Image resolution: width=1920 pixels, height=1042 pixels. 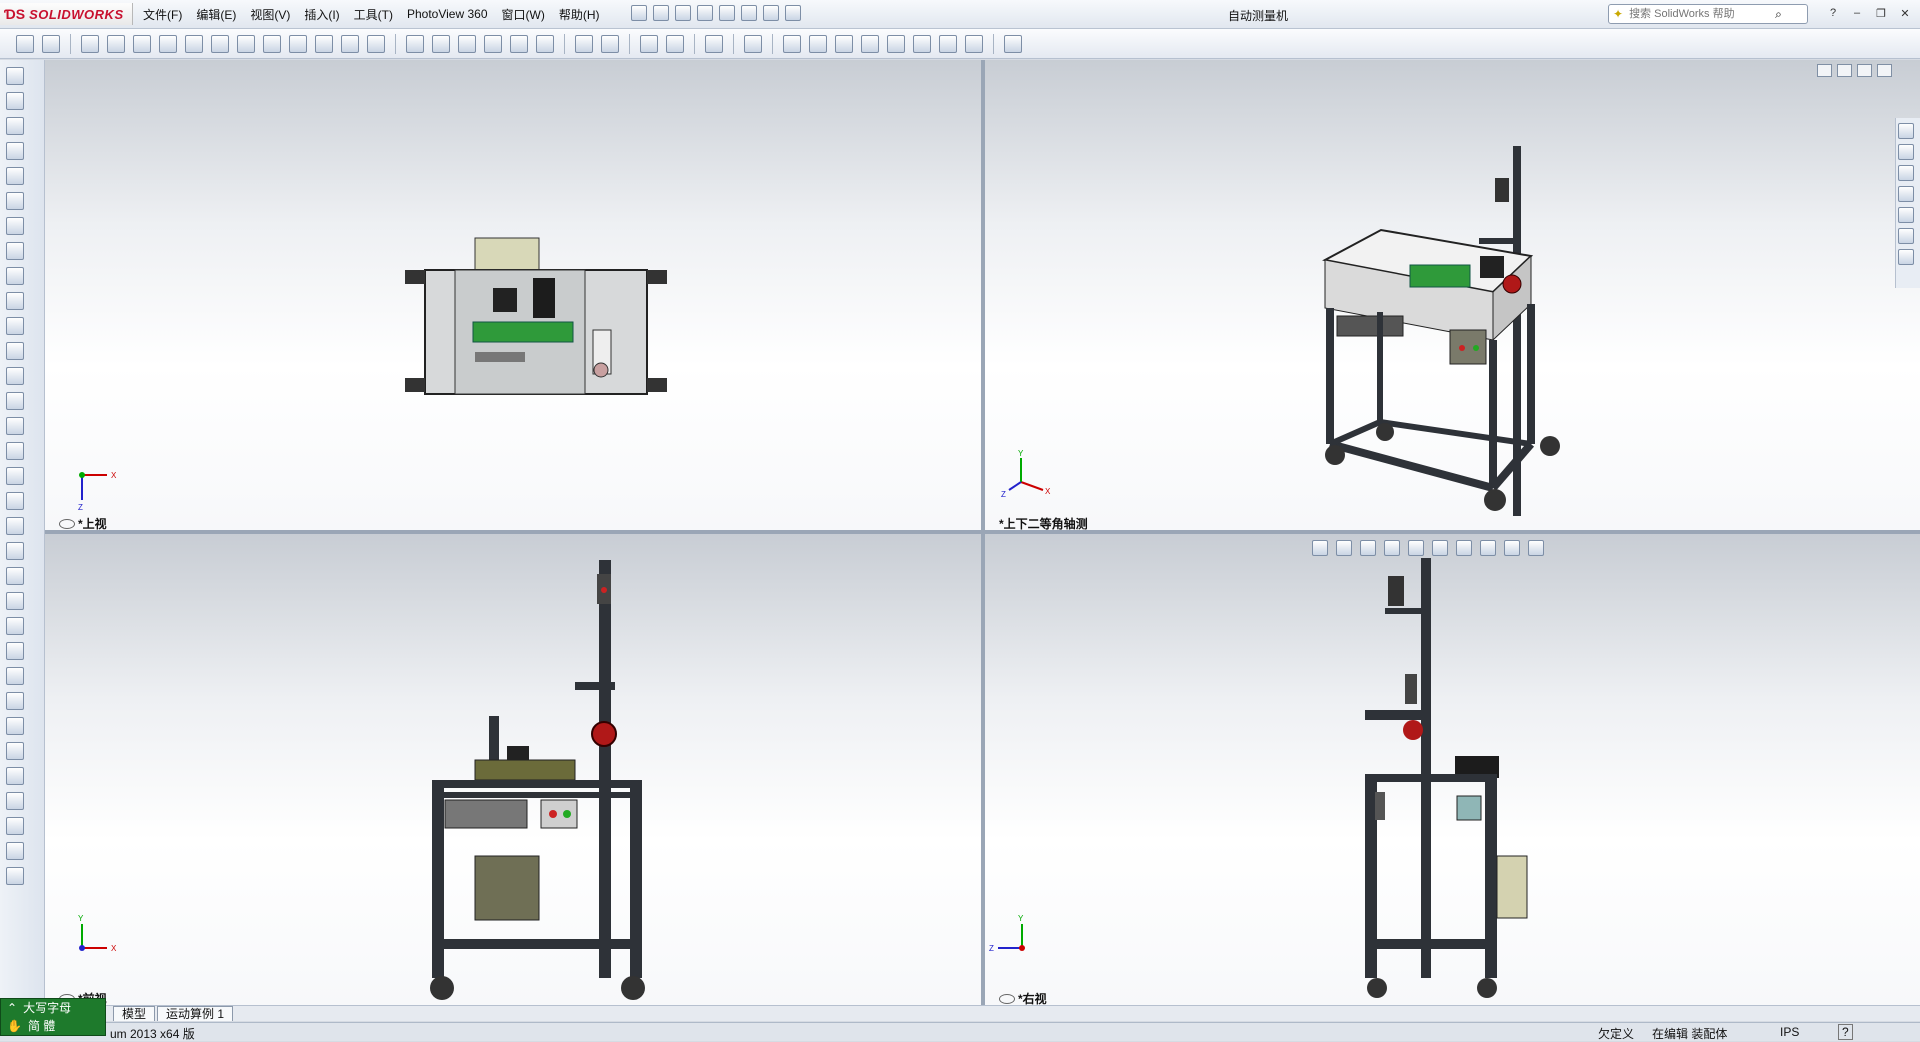 I want to click on menu-help: 帮助(H), so click(x=579, y=14).